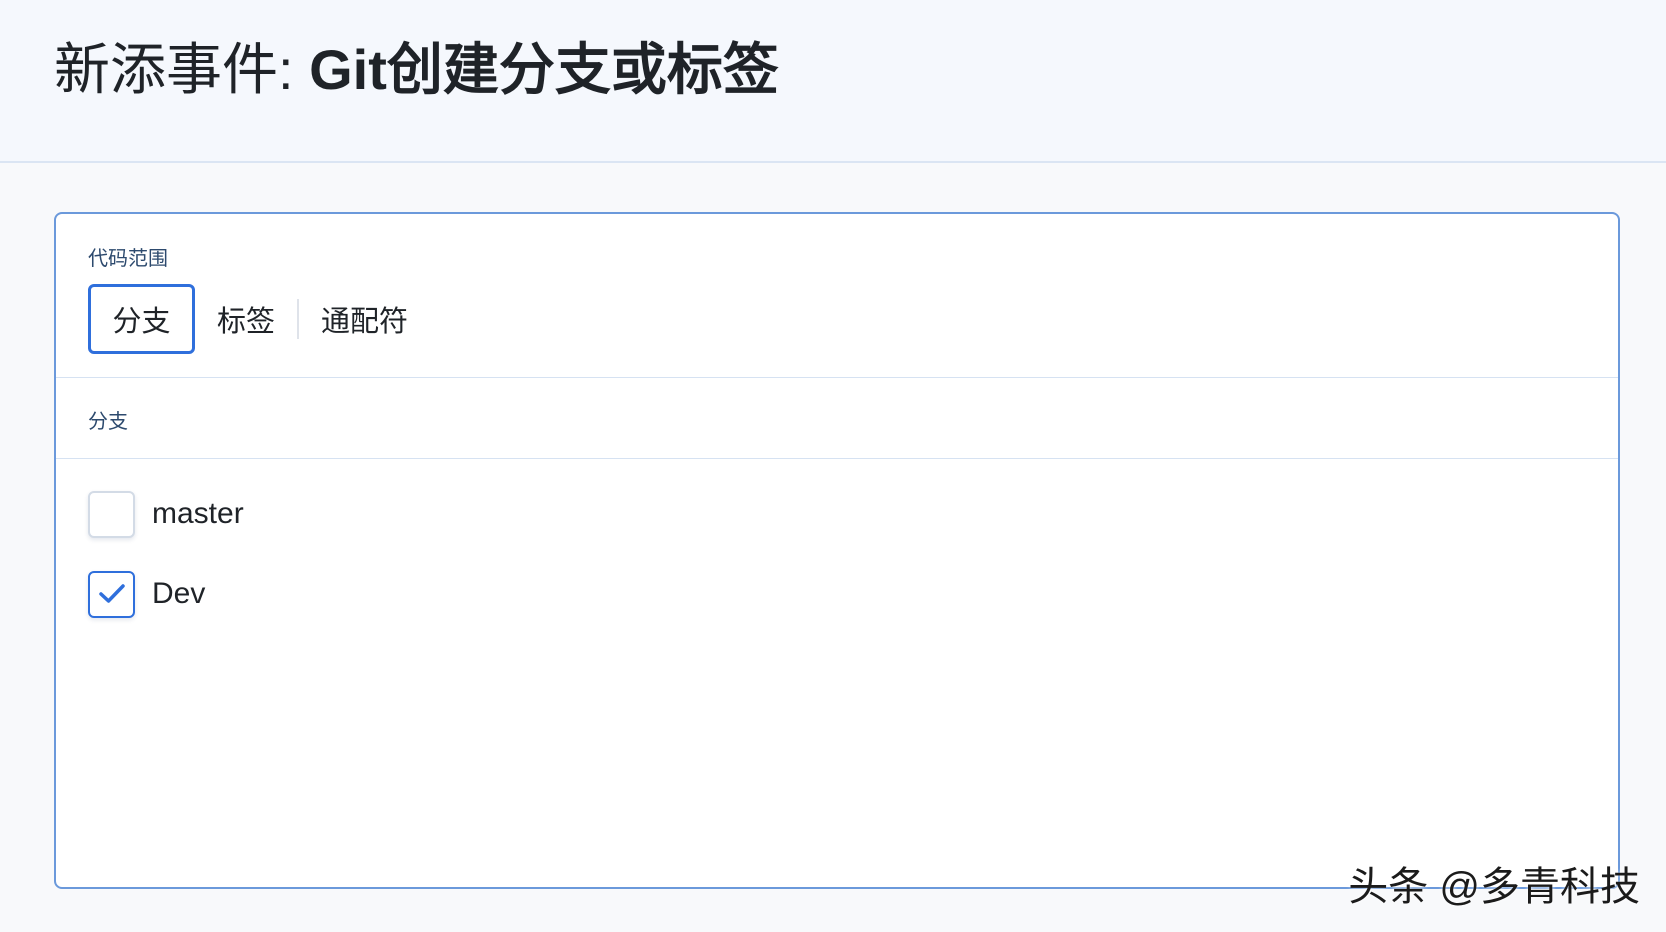  I want to click on event-name: Git创建分支或标签, so click(544, 69).